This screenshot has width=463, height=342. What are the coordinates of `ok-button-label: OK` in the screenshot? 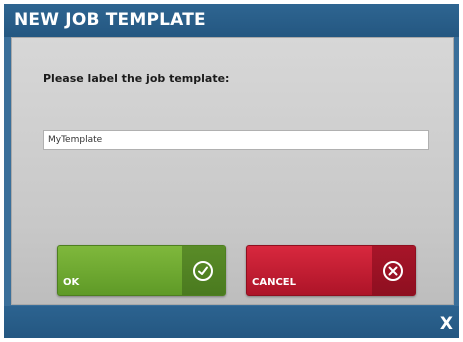 It's located at (71, 282).